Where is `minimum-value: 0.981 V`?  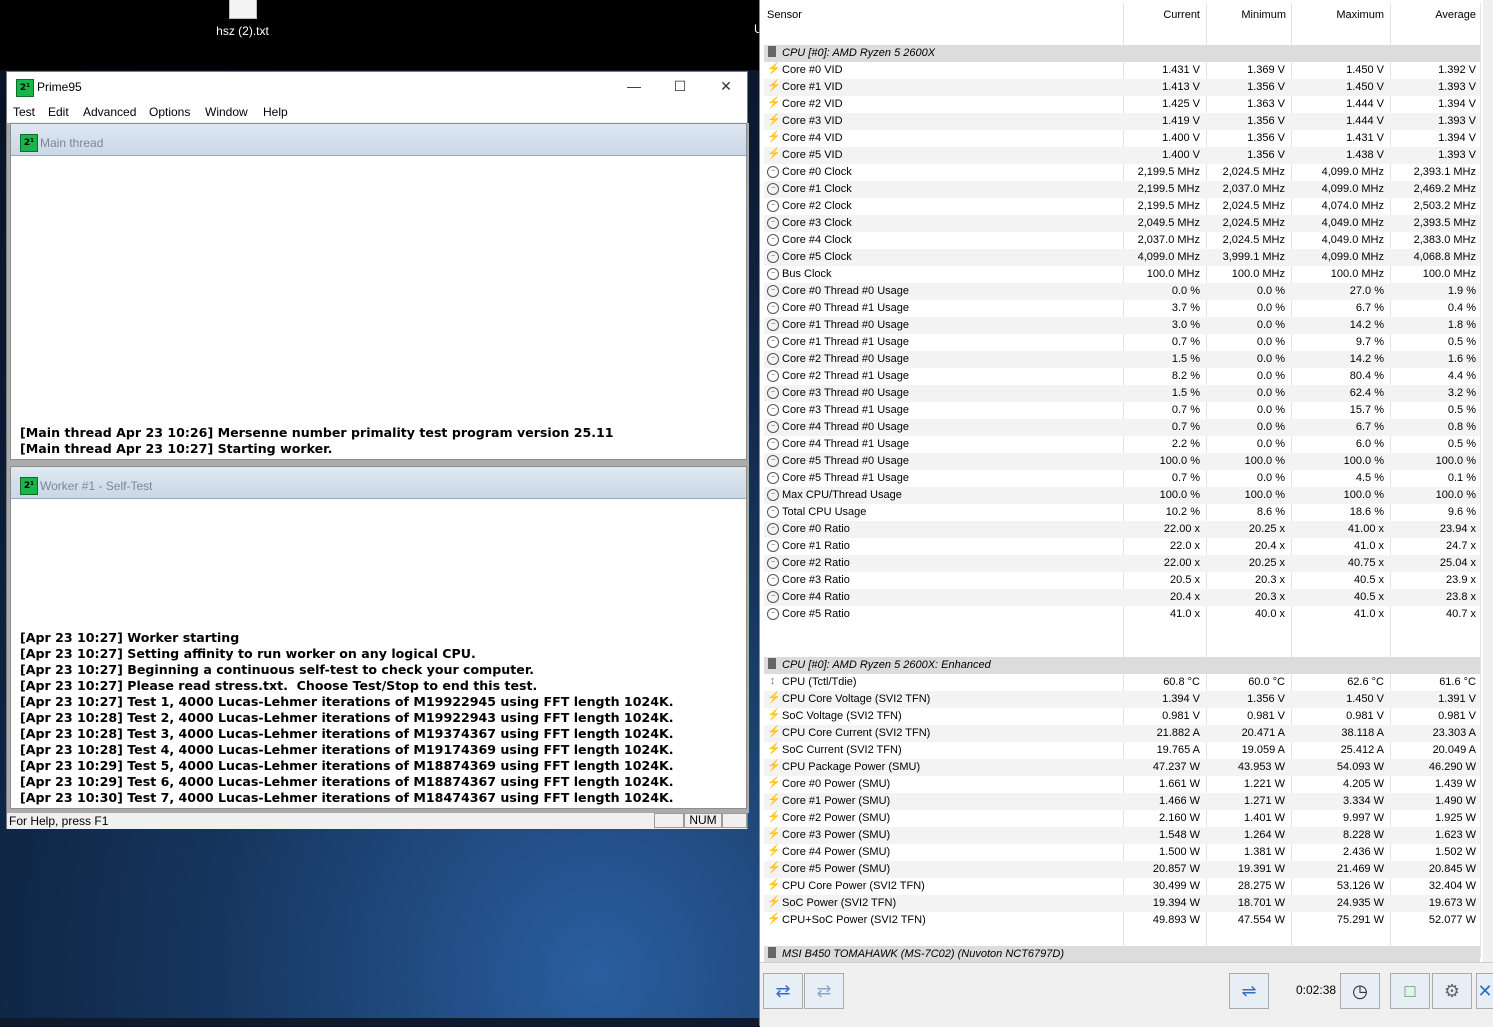
minimum-value: 0.981 V is located at coordinates (1266, 716).